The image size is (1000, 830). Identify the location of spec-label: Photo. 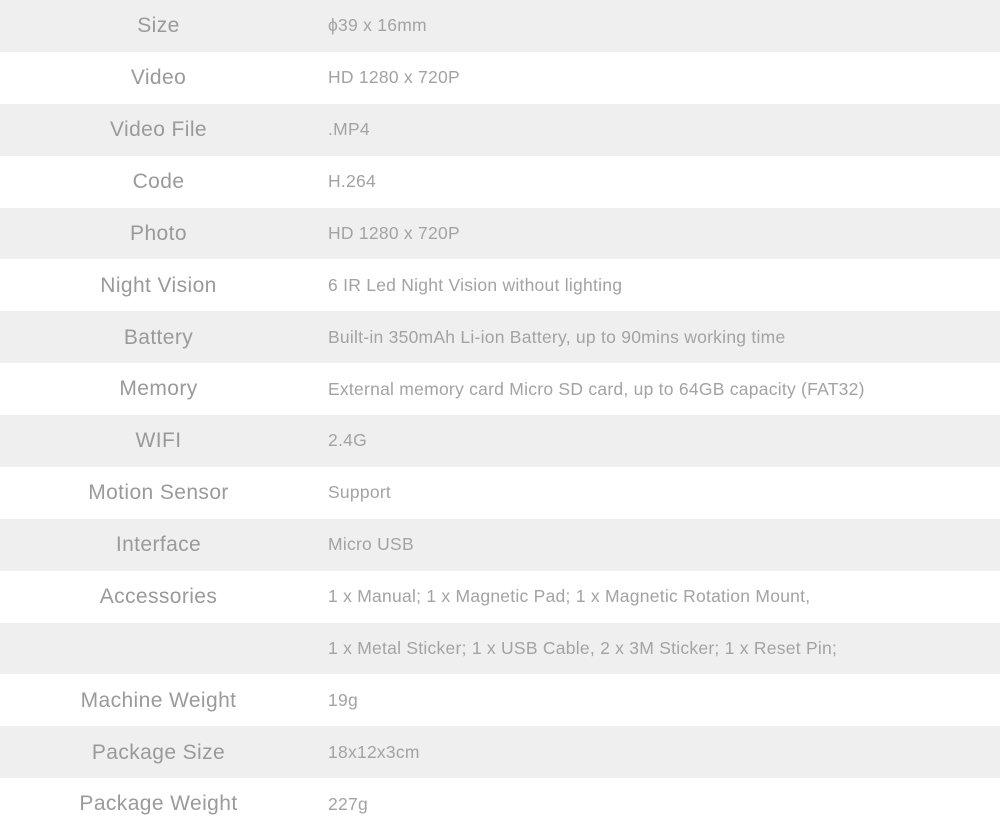
(158, 233).